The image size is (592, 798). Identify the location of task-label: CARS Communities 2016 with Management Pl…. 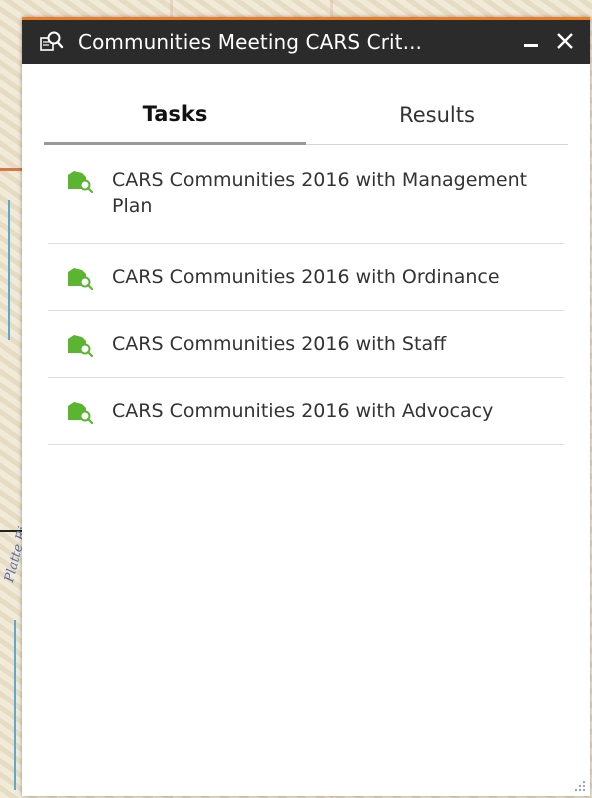
(320, 193).